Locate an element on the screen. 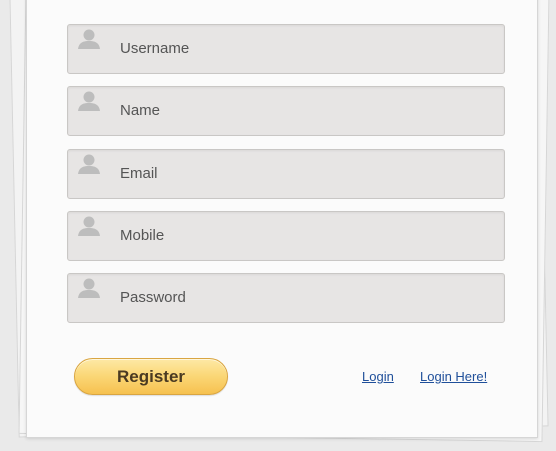 The width and height of the screenshot is (556, 451). mobile-input is located at coordinates (305, 236).